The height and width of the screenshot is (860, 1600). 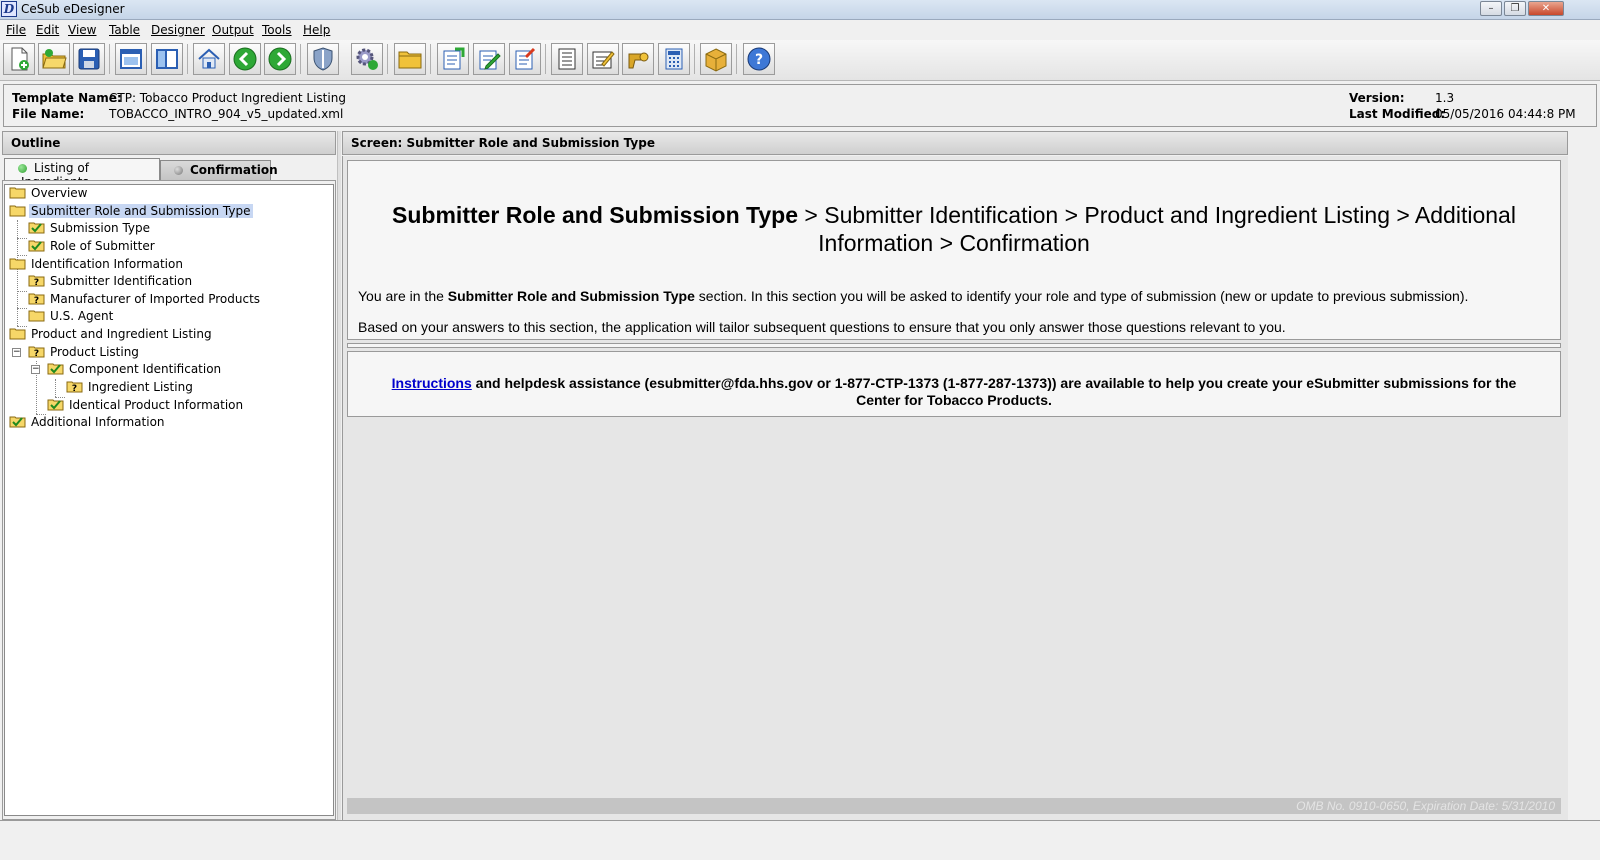 I want to click on new-document-icon, so click(x=19, y=59).